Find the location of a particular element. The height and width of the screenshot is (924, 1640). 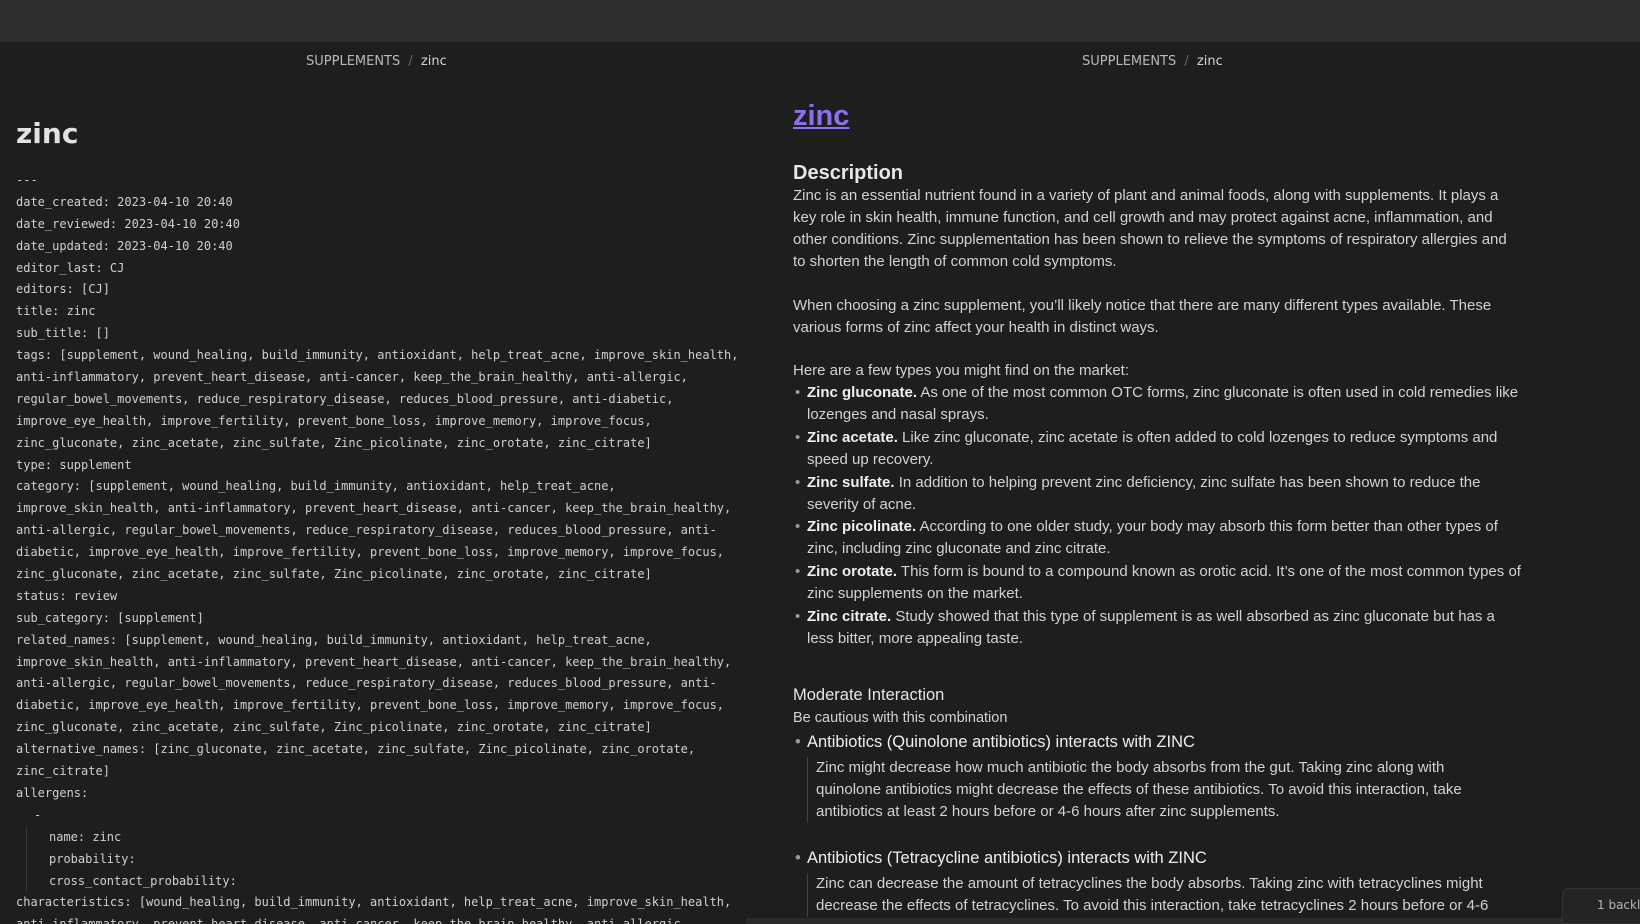

interaction-subtitle: Be cautious with this combination is located at coordinates (900, 718).